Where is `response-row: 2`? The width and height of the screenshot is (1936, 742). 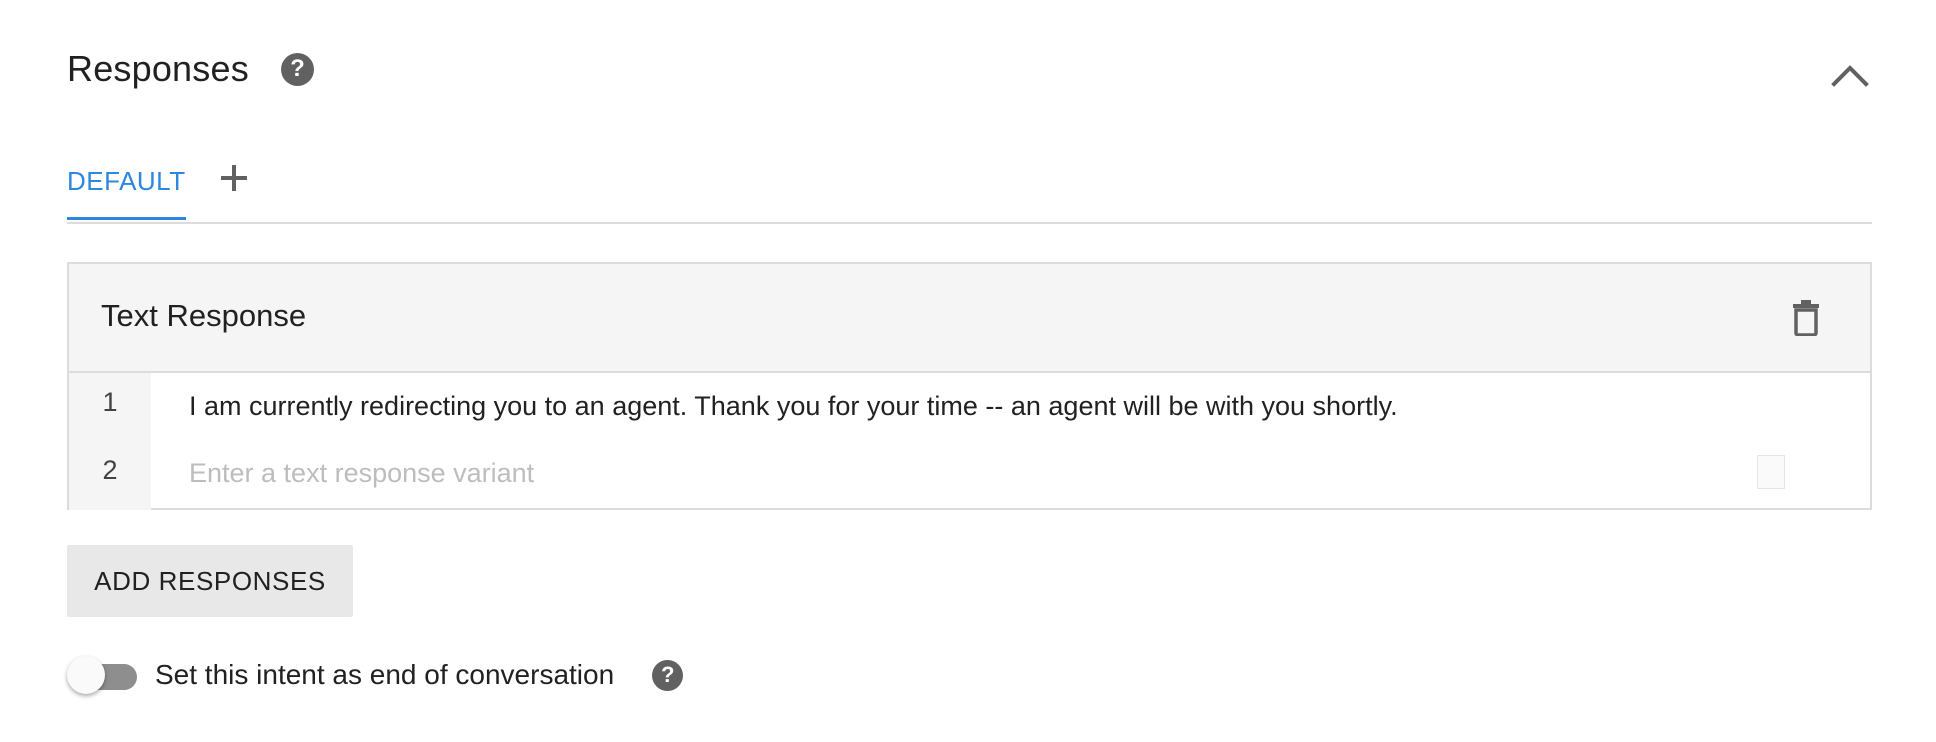
response-row: 2 is located at coordinates (969, 475).